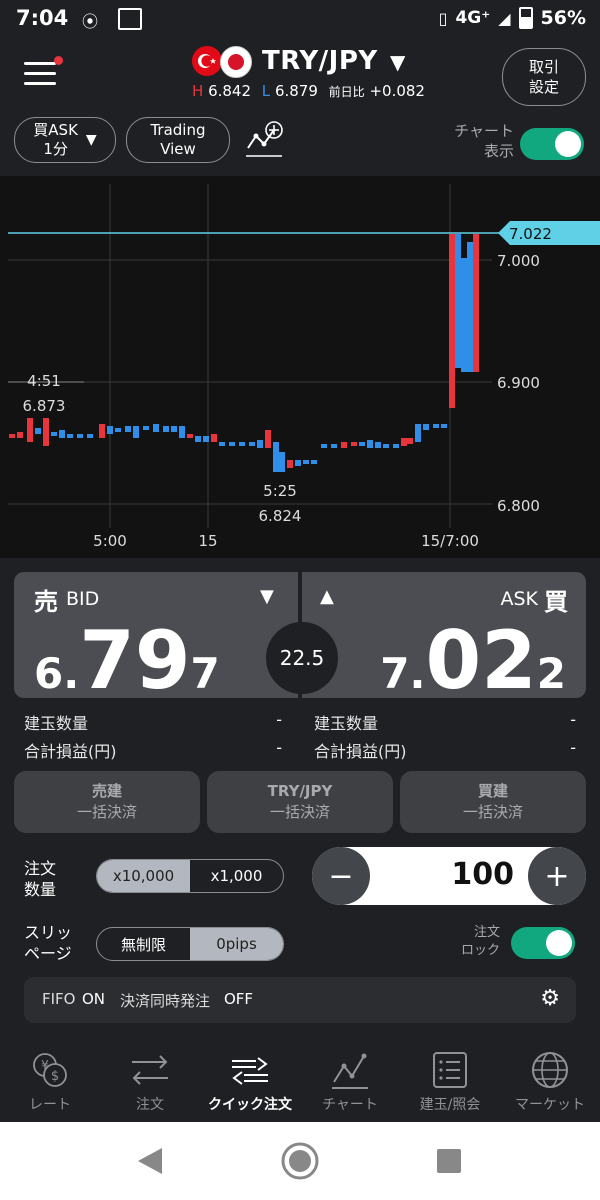  What do you see at coordinates (556, 602) in the screenshot?
I see `ask-kanji: 買` at bounding box center [556, 602].